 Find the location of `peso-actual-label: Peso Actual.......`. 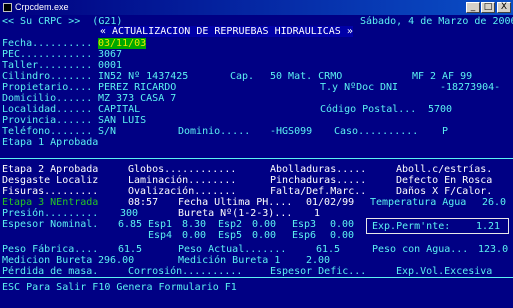

peso-actual-label: Peso Actual....... is located at coordinates (232, 249).